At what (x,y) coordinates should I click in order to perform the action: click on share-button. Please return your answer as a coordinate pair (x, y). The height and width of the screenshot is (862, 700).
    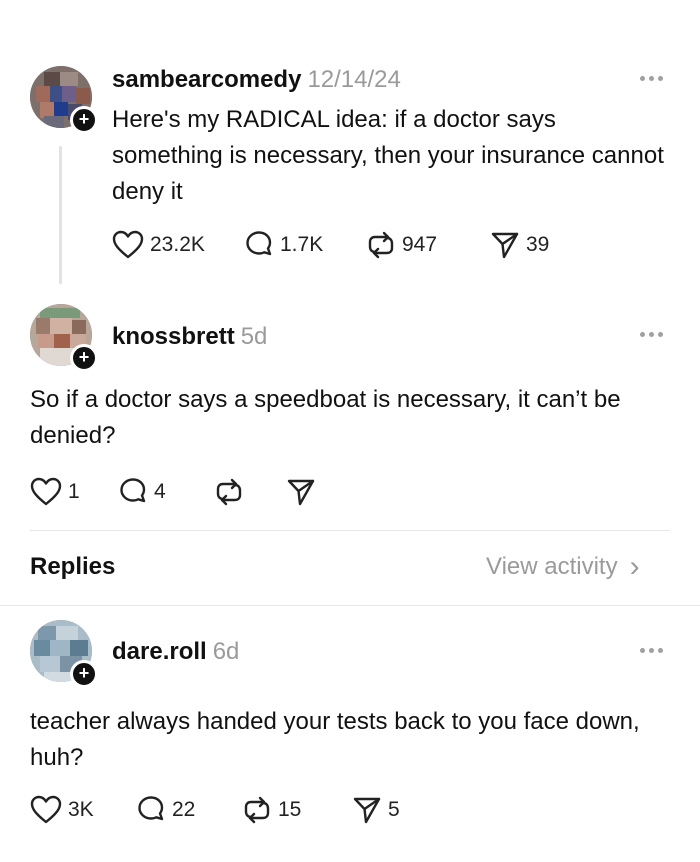
    Looking at the image, I should click on (306, 492).